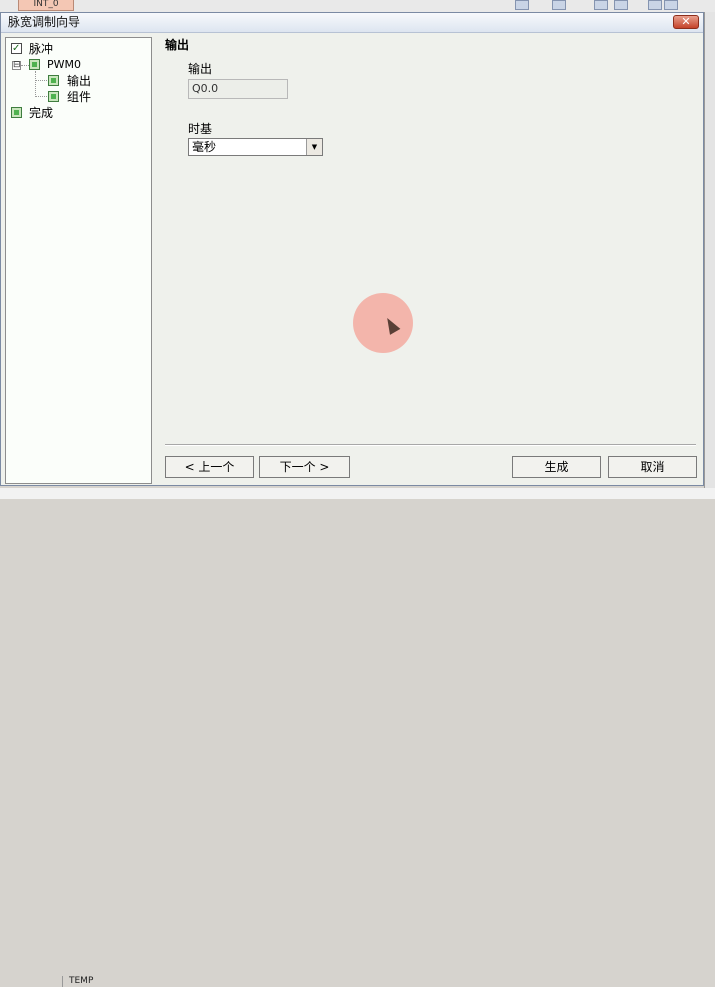  Describe the element at coordinates (16, 65) in the screenshot. I see `collapse-icon: ⊟` at that location.